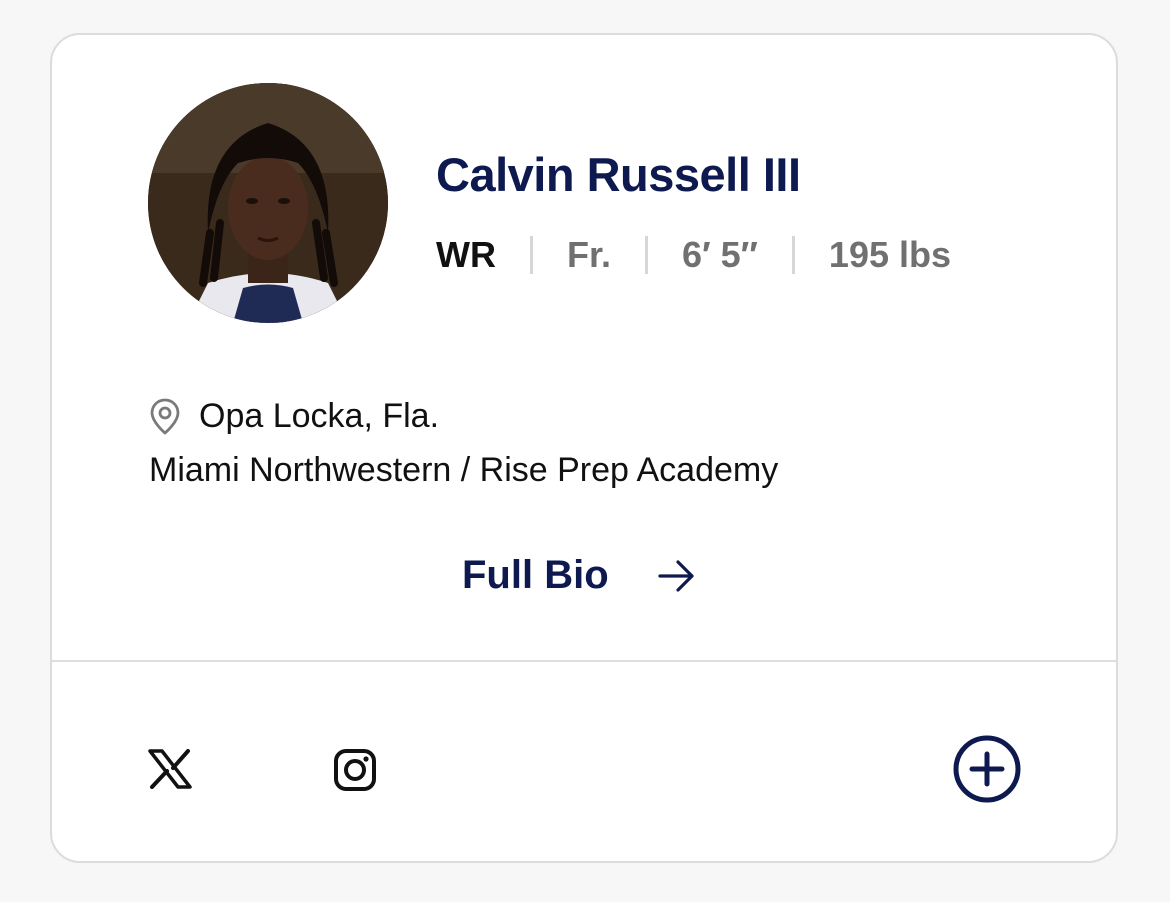 This screenshot has height=902, width=1170. What do you see at coordinates (466, 254) in the screenshot?
I see `player-position: WR` at bounding box center [466, 254].